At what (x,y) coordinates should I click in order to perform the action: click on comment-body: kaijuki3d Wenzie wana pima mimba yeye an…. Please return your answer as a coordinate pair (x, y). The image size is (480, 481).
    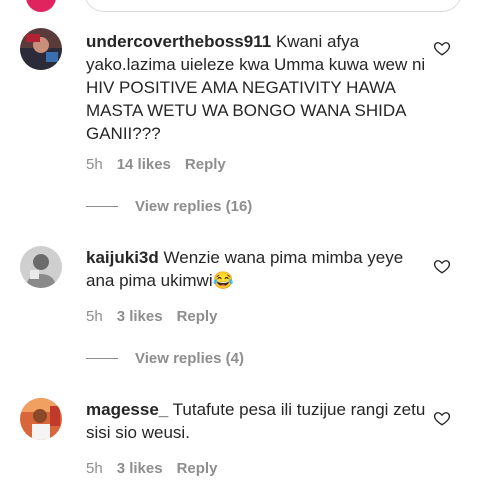
    Looking at the image, I should click on (256, 269).